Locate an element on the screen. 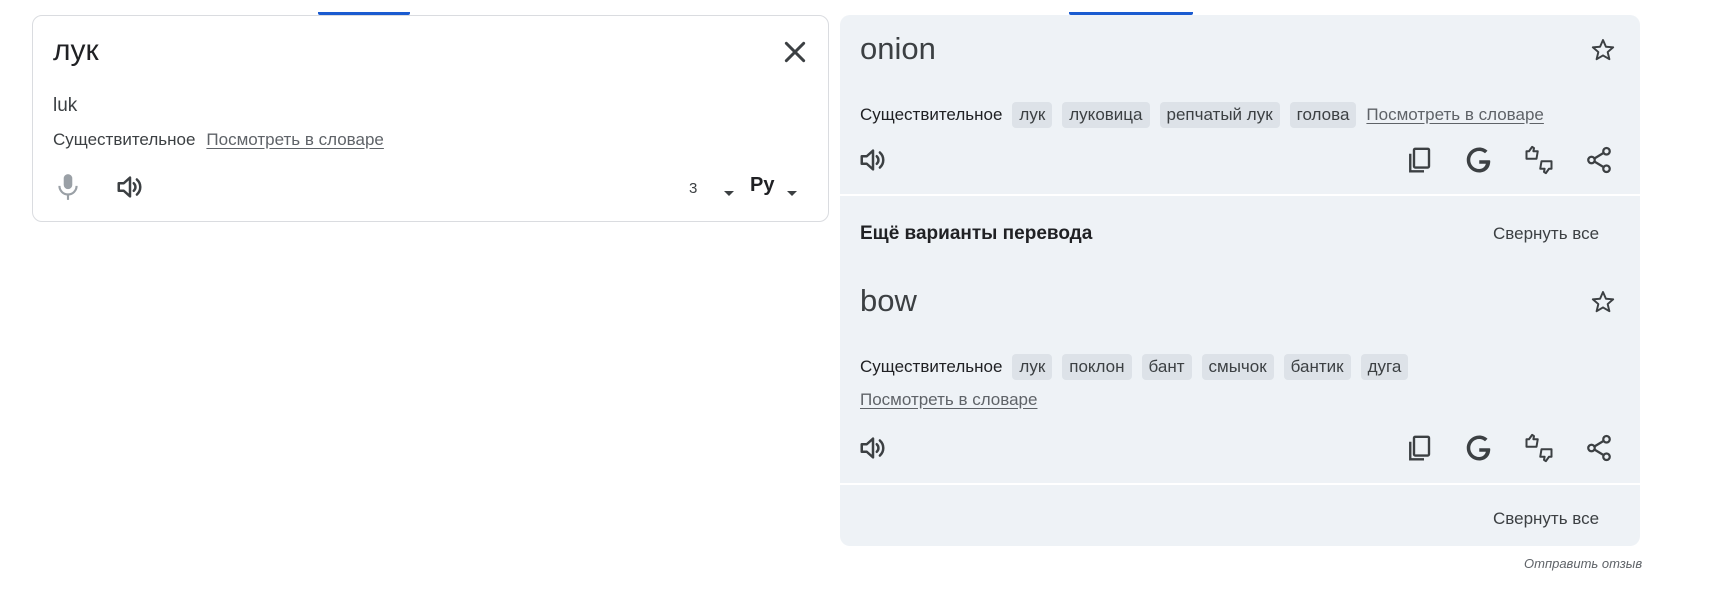  source-dictionary-link: Посмотреть в словаре is located at coordinates (294, 140).